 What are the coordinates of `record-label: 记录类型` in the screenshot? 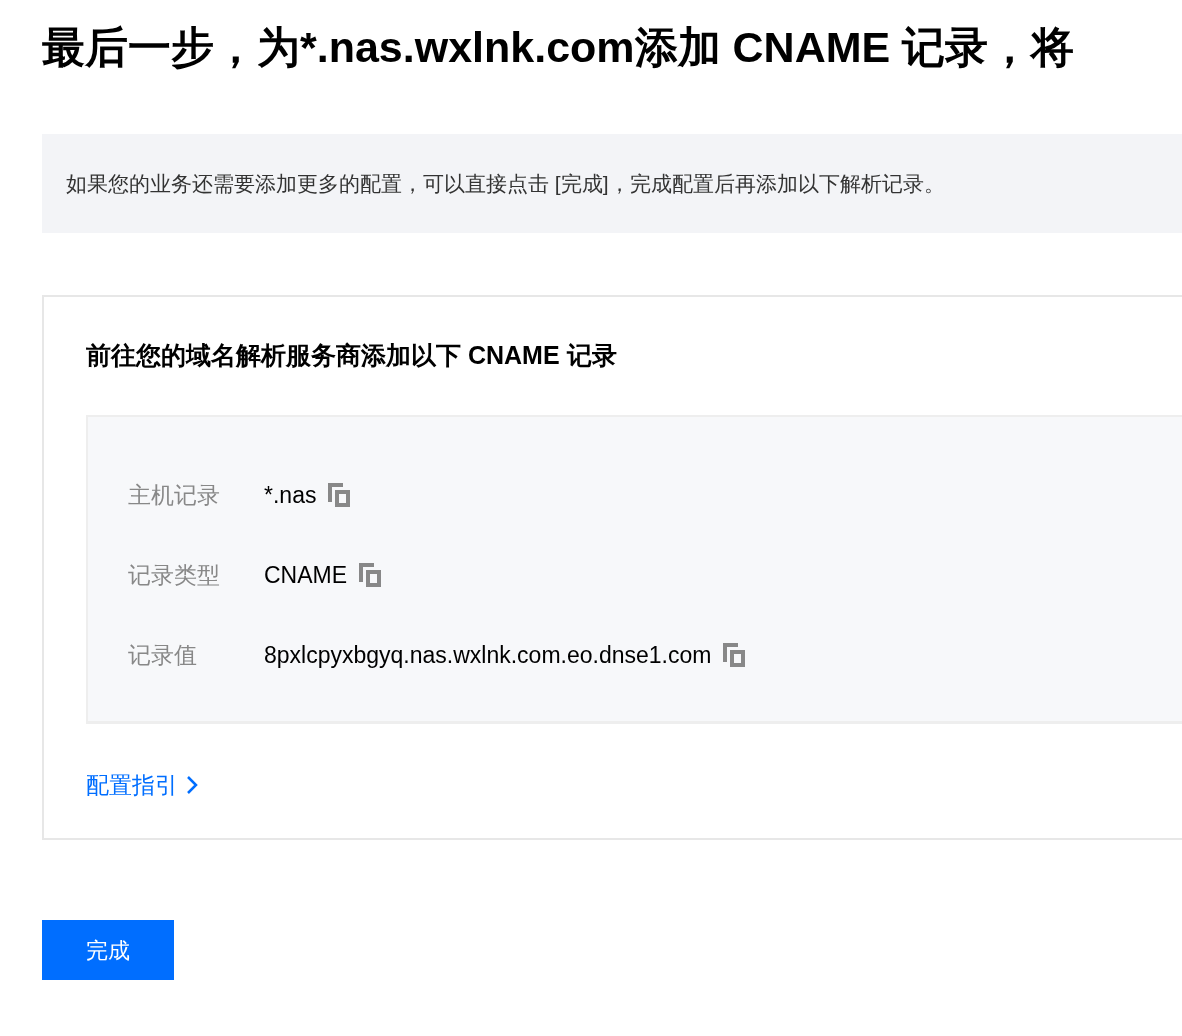 It's located at (174, 575).